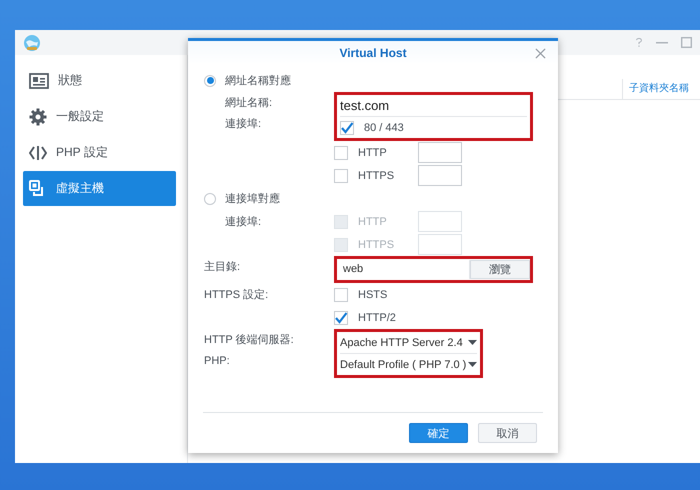  I want to click on help-icon, so click(639, 42).